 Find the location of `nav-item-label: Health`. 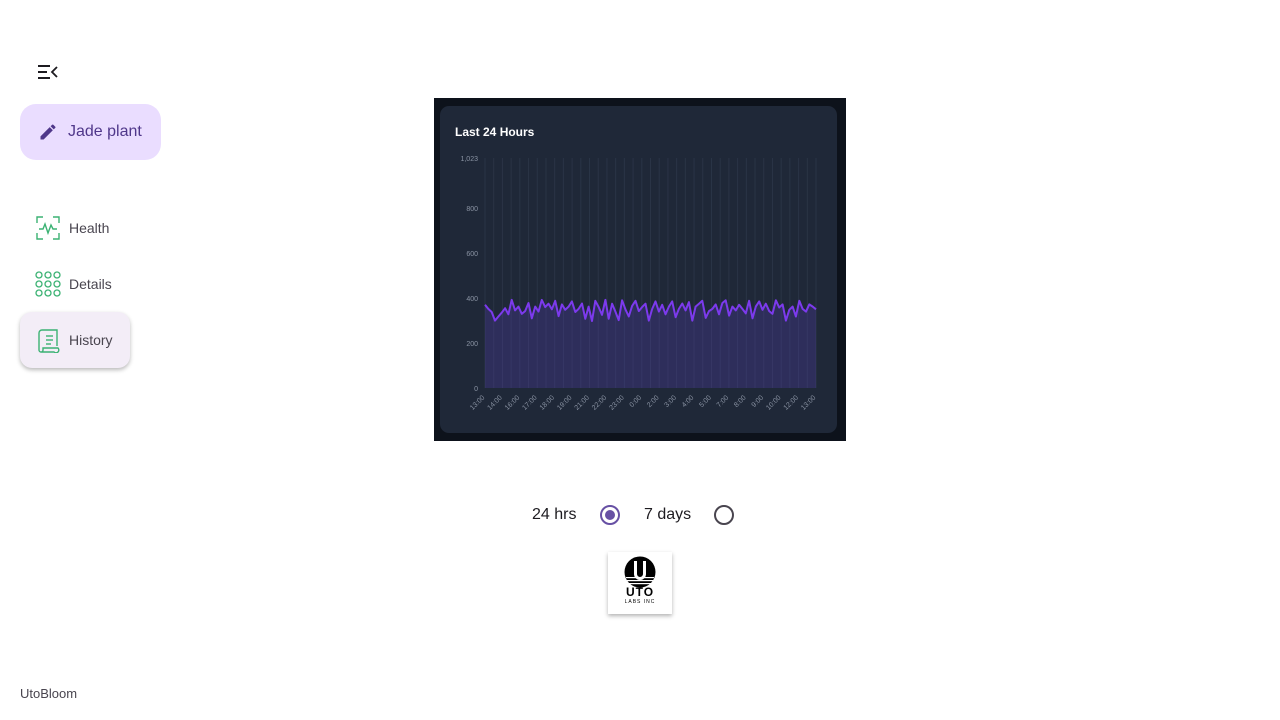

nav-item-label: Health is located at coordinates (89, 228).